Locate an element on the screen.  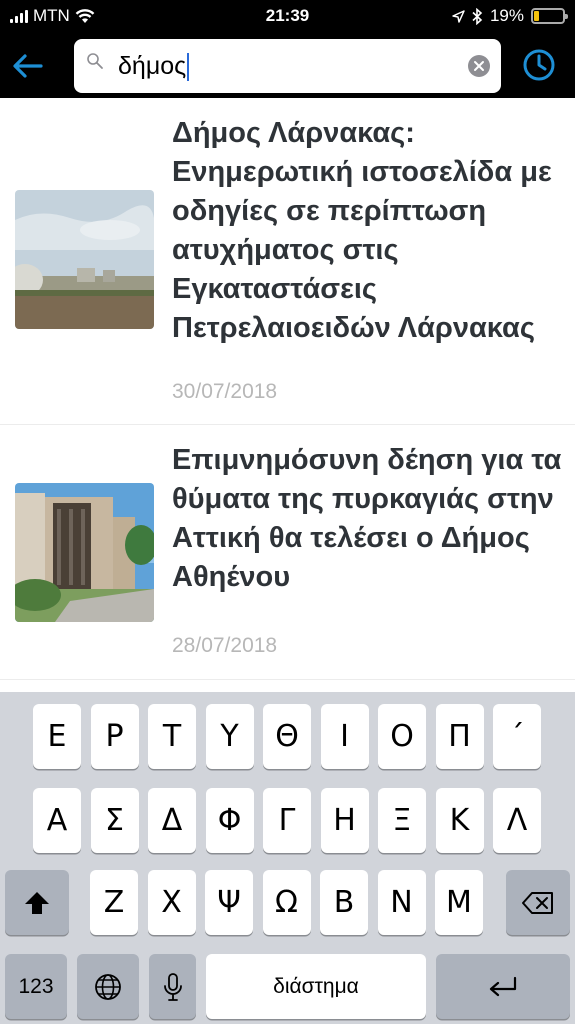
back-arrow-icon is located at coordinates (28, 66).